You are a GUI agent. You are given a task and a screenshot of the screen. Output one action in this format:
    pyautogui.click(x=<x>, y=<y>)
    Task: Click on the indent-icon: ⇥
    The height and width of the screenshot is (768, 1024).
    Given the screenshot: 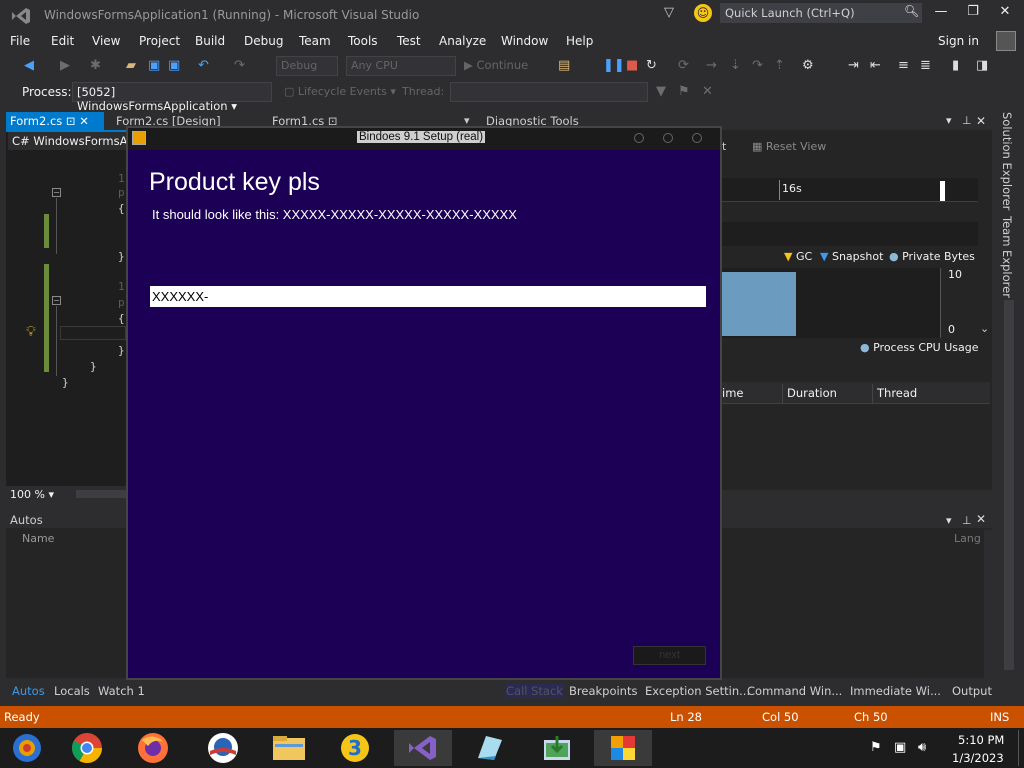 What is the action you would take?
    pyautogui.click(x=853, y=65)
    